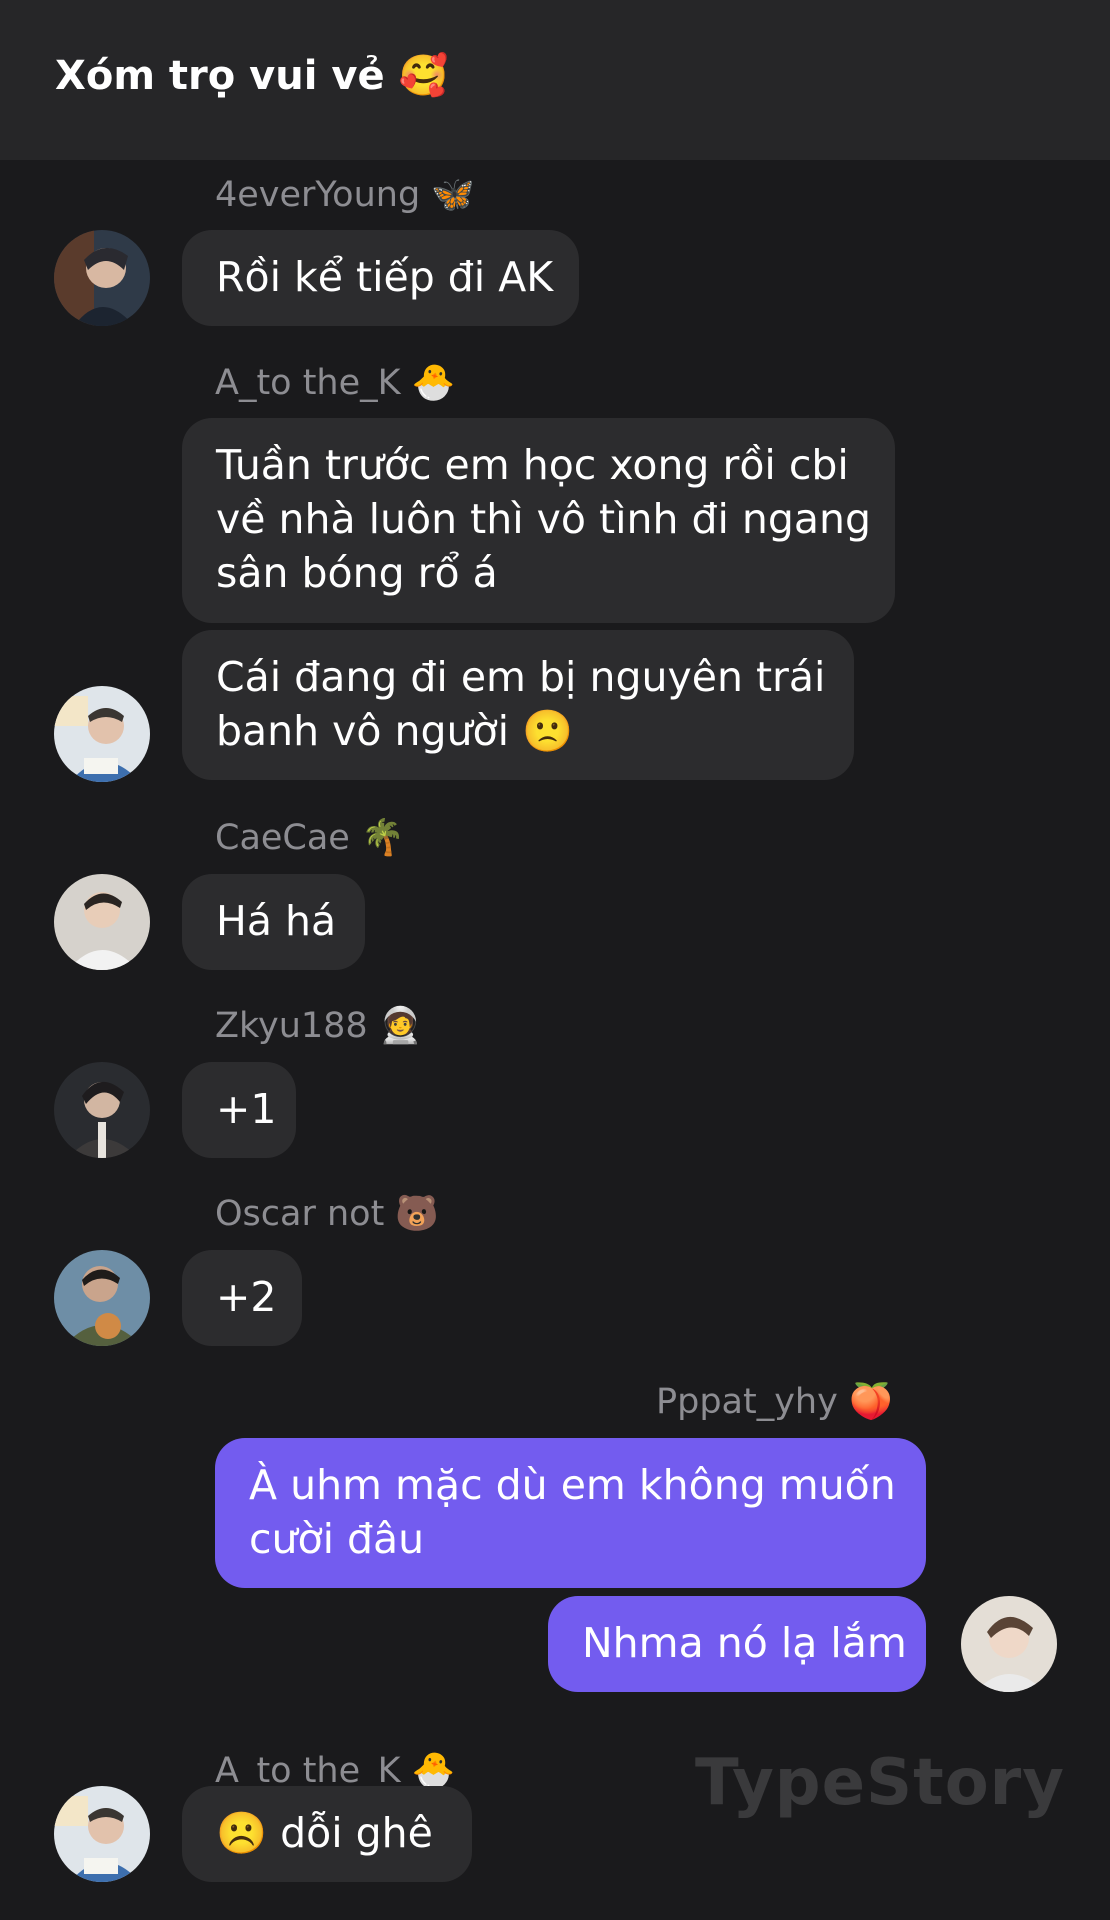  What do you see at coordinates (737, 1644) in the screenshot?
I see `my-message-bubble: Nhma nó lạ lắm` at bounding box center [737, 1644].